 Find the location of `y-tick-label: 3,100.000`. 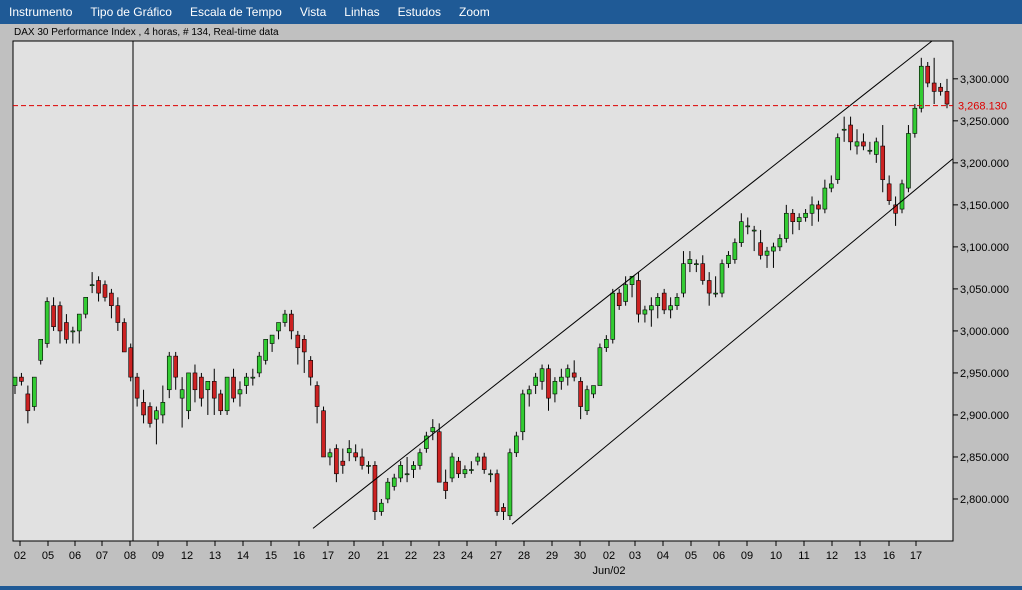

y-tick-label: 3,100.000 is located at coordinates (984, 248).